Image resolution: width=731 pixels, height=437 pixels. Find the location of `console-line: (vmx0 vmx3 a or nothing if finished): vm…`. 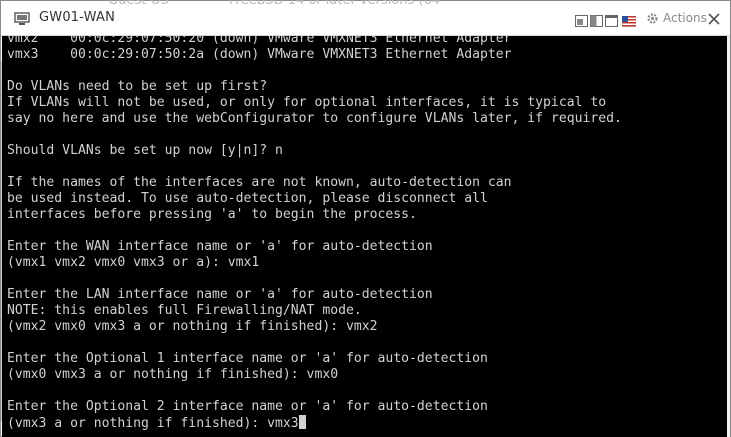

console-line: (vmx0 vmx3 a or nothing if finished): vm… is located at coordinates (173, 374).